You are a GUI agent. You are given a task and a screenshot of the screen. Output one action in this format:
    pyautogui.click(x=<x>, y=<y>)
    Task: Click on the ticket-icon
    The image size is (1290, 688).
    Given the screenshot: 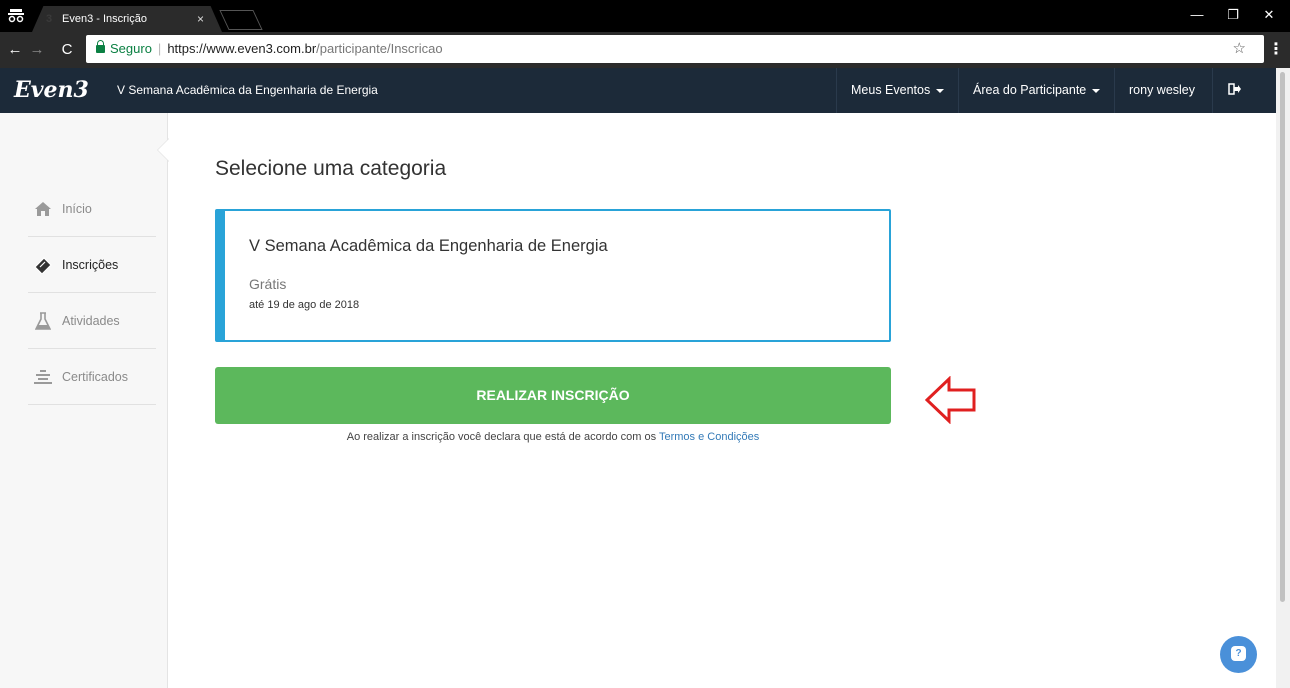 What is the action you would take?
    pyautogui.click(x=43, y=267)
    